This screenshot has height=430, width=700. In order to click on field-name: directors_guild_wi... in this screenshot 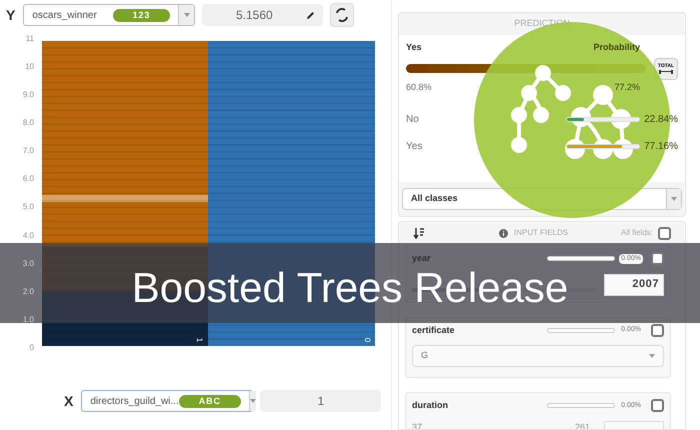, I will do `click(134, 401)`.